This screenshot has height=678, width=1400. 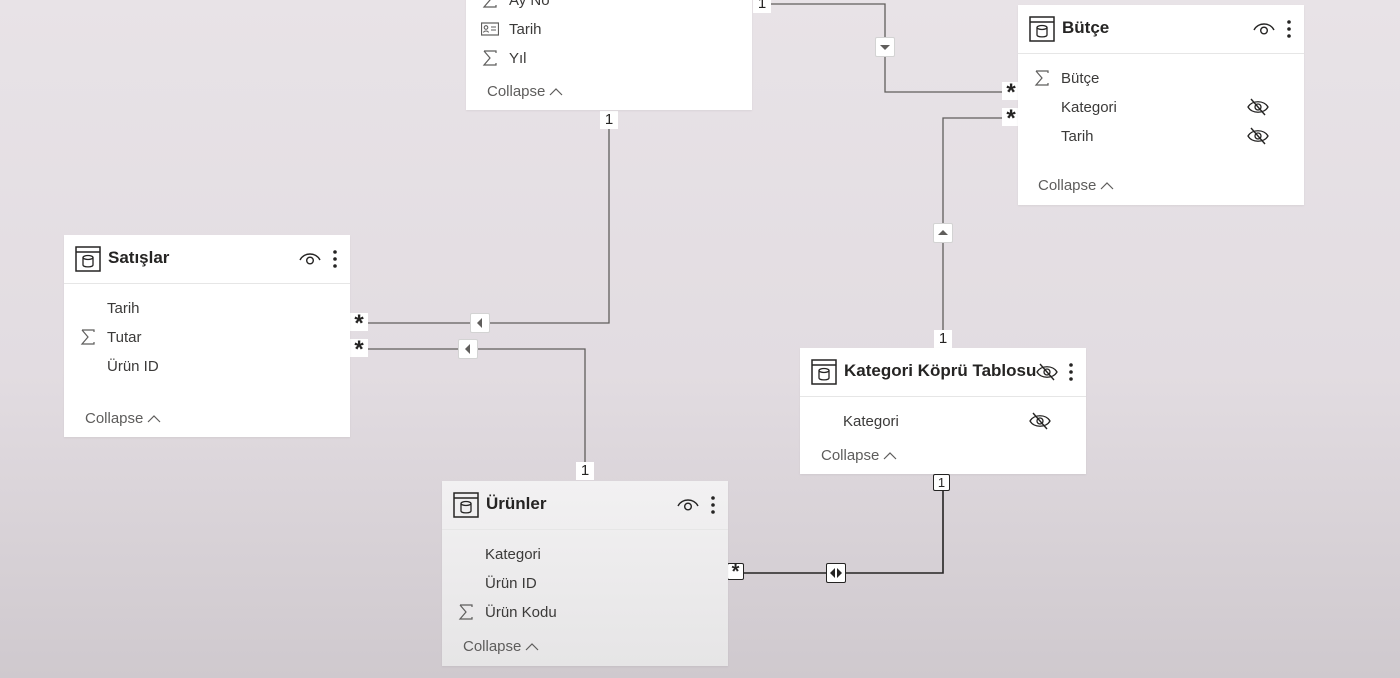 I want to click on filter-direction-both-icon, so click(x=836, y=573).